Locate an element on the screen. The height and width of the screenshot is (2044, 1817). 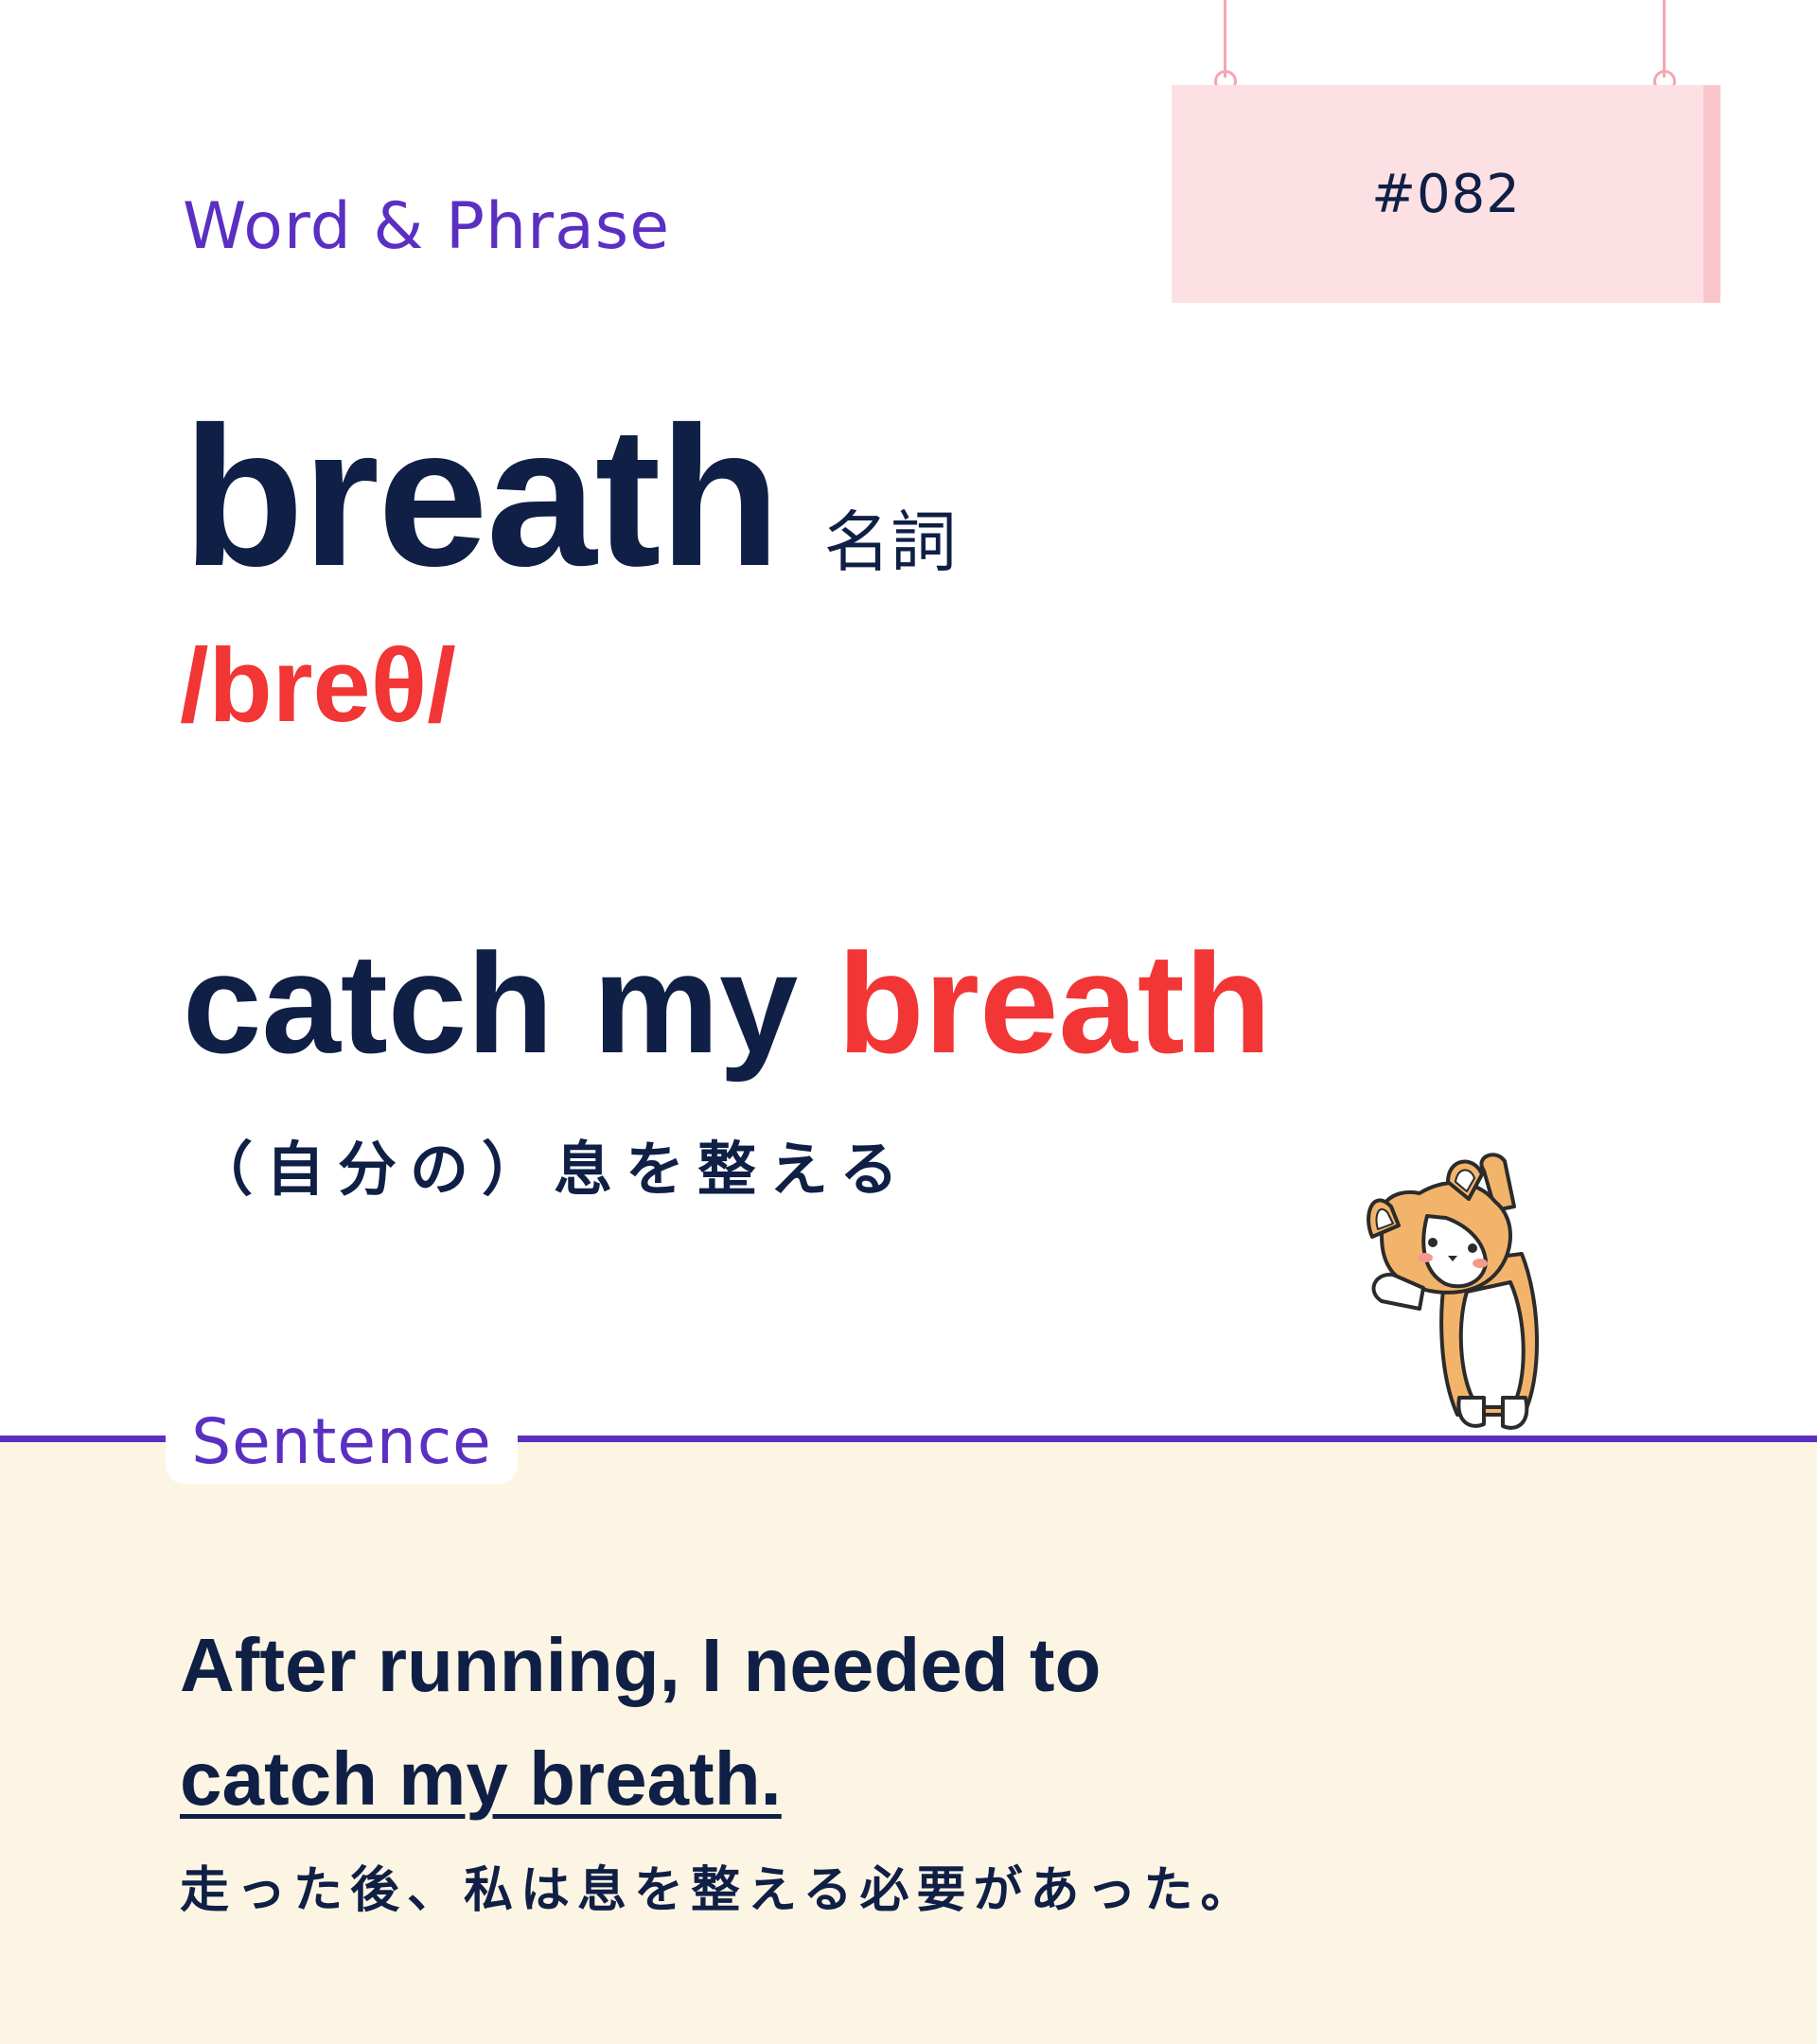
section-label: Sentence is located at coordinates (341, 1441).